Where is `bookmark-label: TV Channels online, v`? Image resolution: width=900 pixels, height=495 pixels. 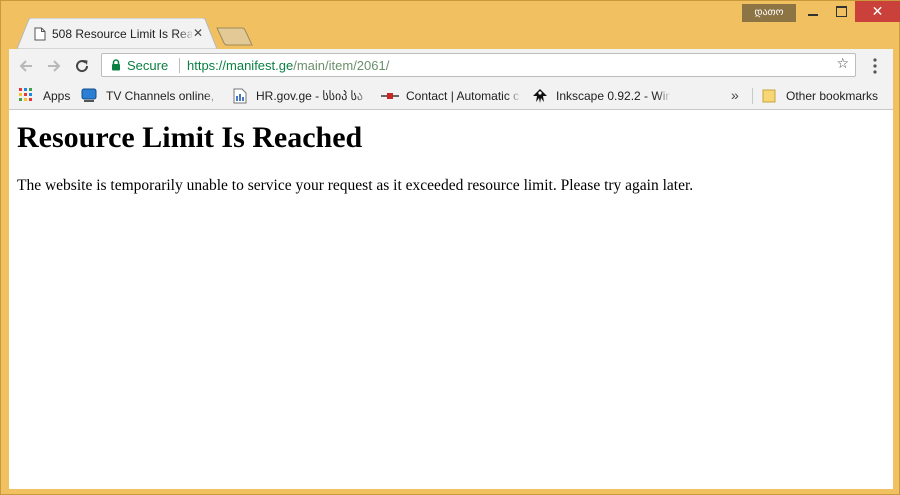
bookmark-label: TV Channels online, v is located at coordinates (162, 96).